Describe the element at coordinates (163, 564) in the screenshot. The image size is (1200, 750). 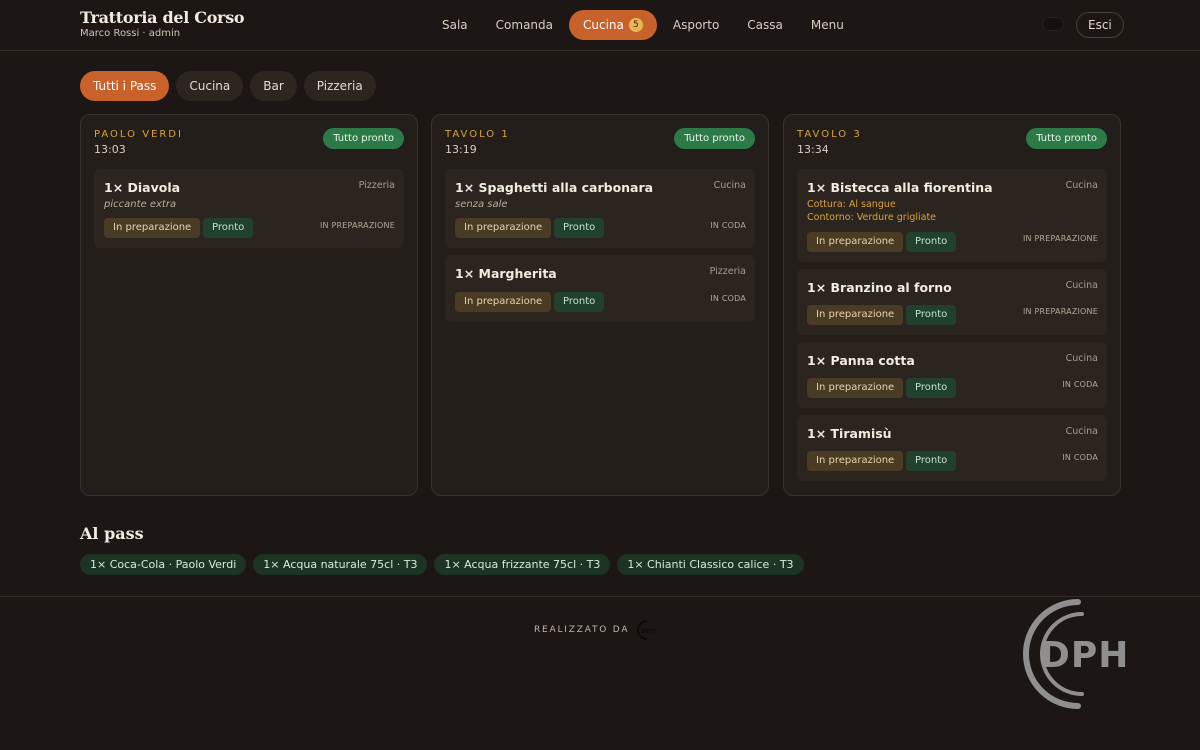
I see `pass-item: 1× Coca-Cola · Paolo Verdi` at that location.